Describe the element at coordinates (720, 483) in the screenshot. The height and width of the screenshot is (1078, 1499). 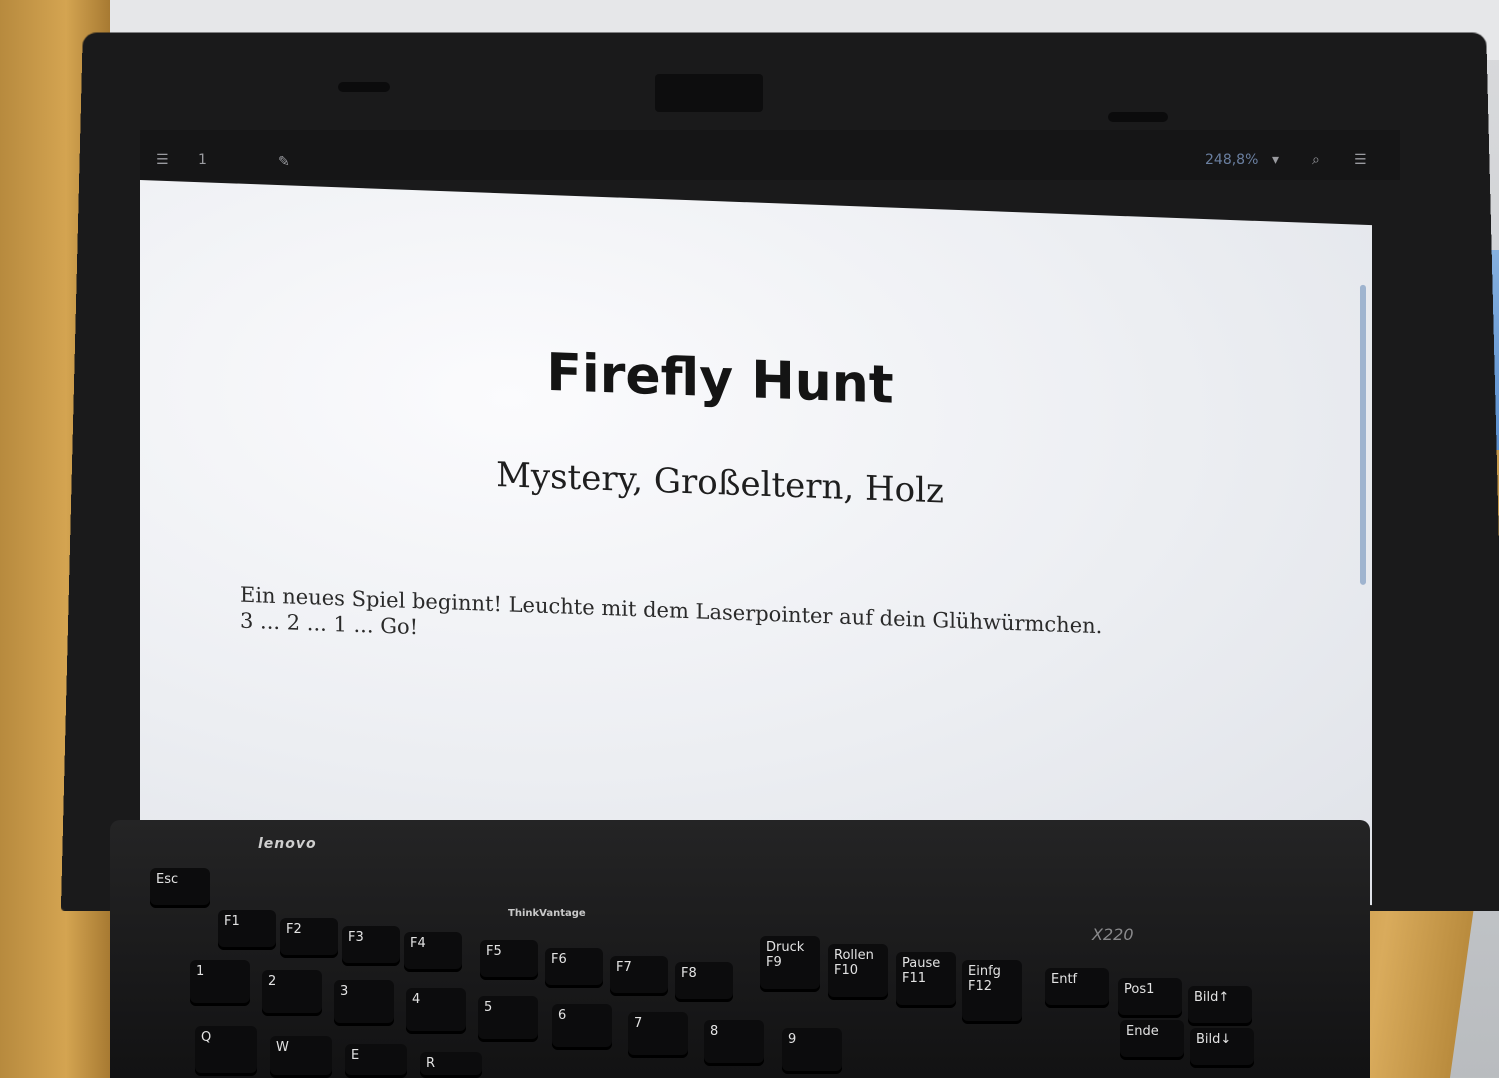
I see `document-subtitle: Mystery, Großeltern, Holz` at that location.